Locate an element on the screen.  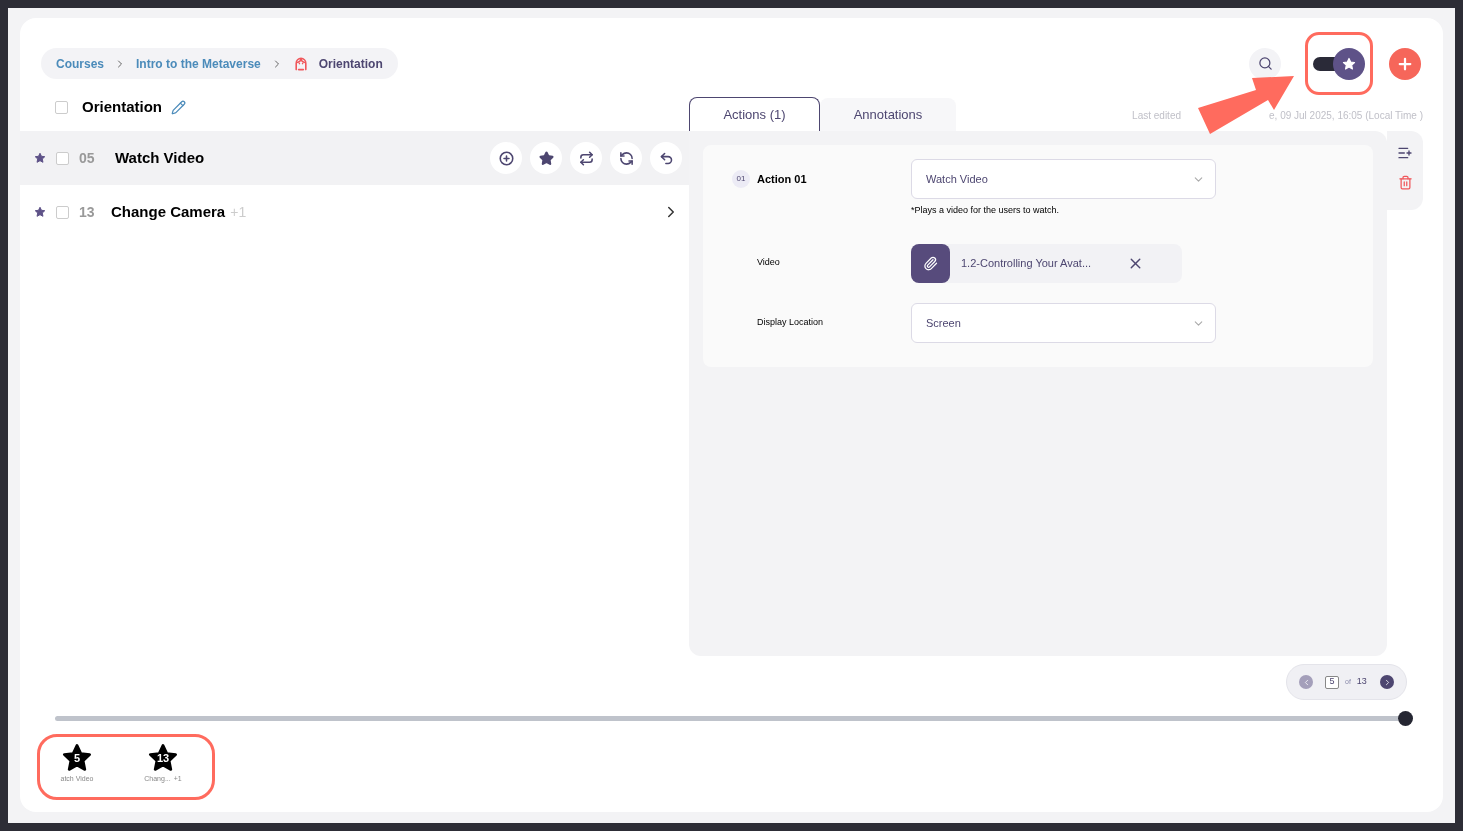
tab: Actions (1) is located at coordinates (754, 114).